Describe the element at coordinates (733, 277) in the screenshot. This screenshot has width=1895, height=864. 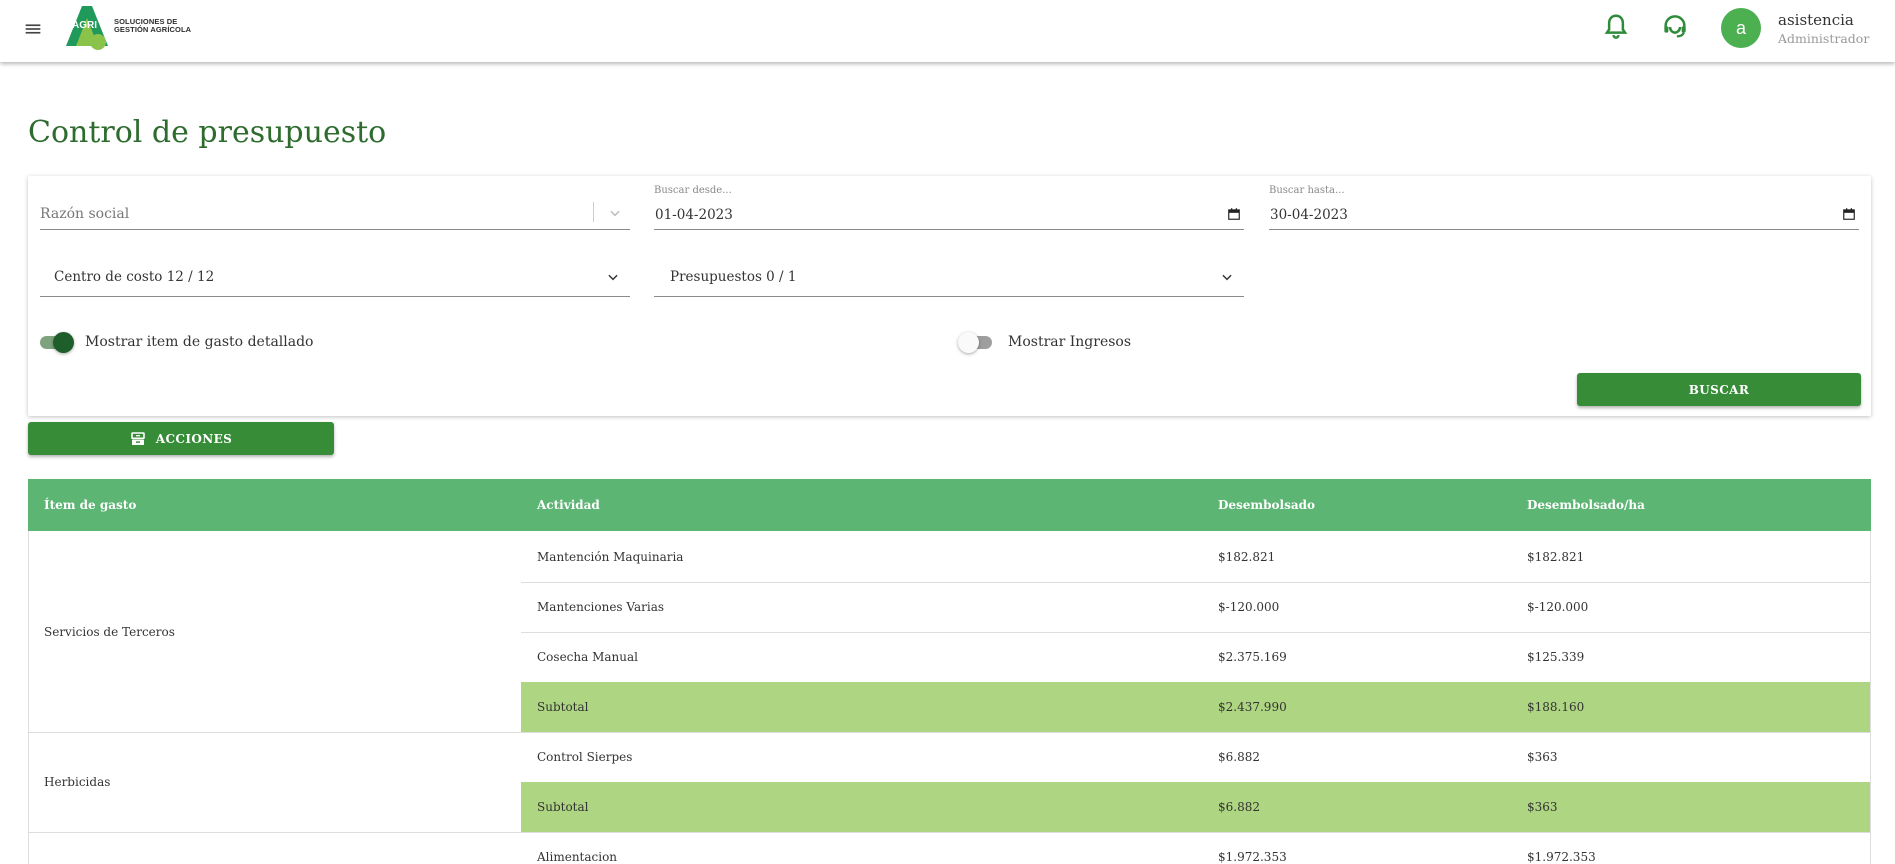
I see `presupuestos-value: Presupuestos 0 / 1` at that location.